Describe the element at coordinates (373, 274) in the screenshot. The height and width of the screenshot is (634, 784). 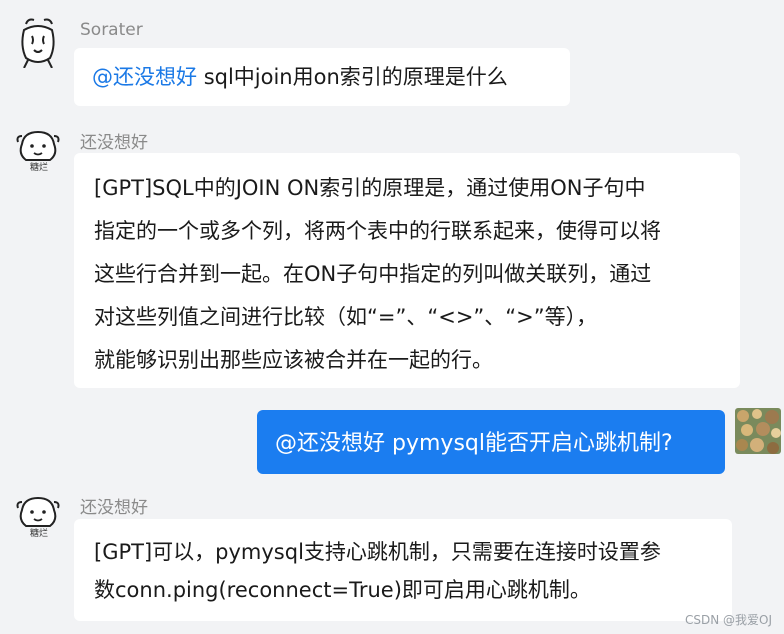
I see `message-line: 这些行合并到一起。在ON子句中指定的列叫做关联列，通过` at that location.